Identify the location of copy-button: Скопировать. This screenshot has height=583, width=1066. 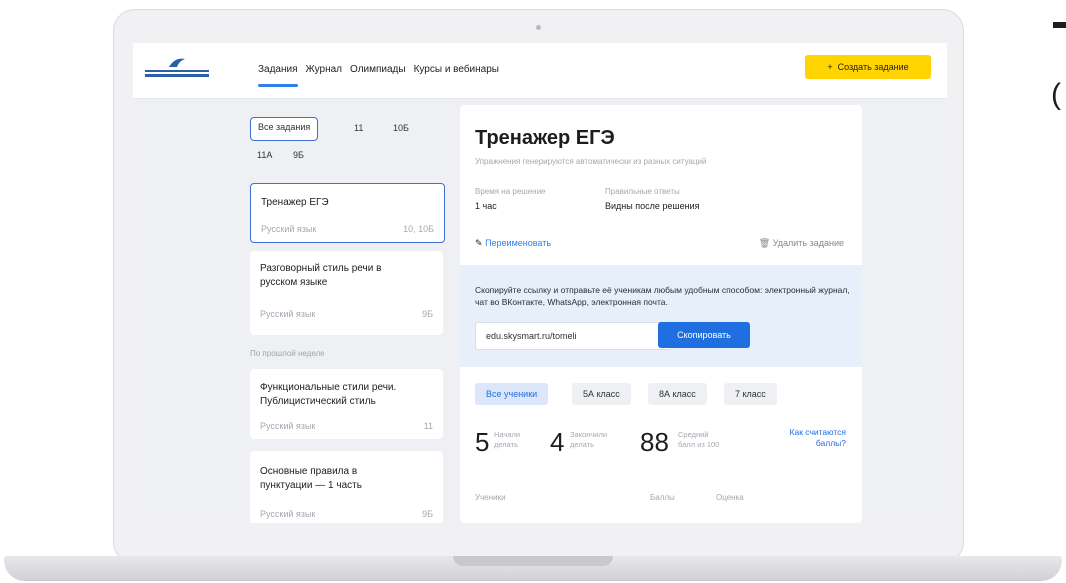
(704, 335).